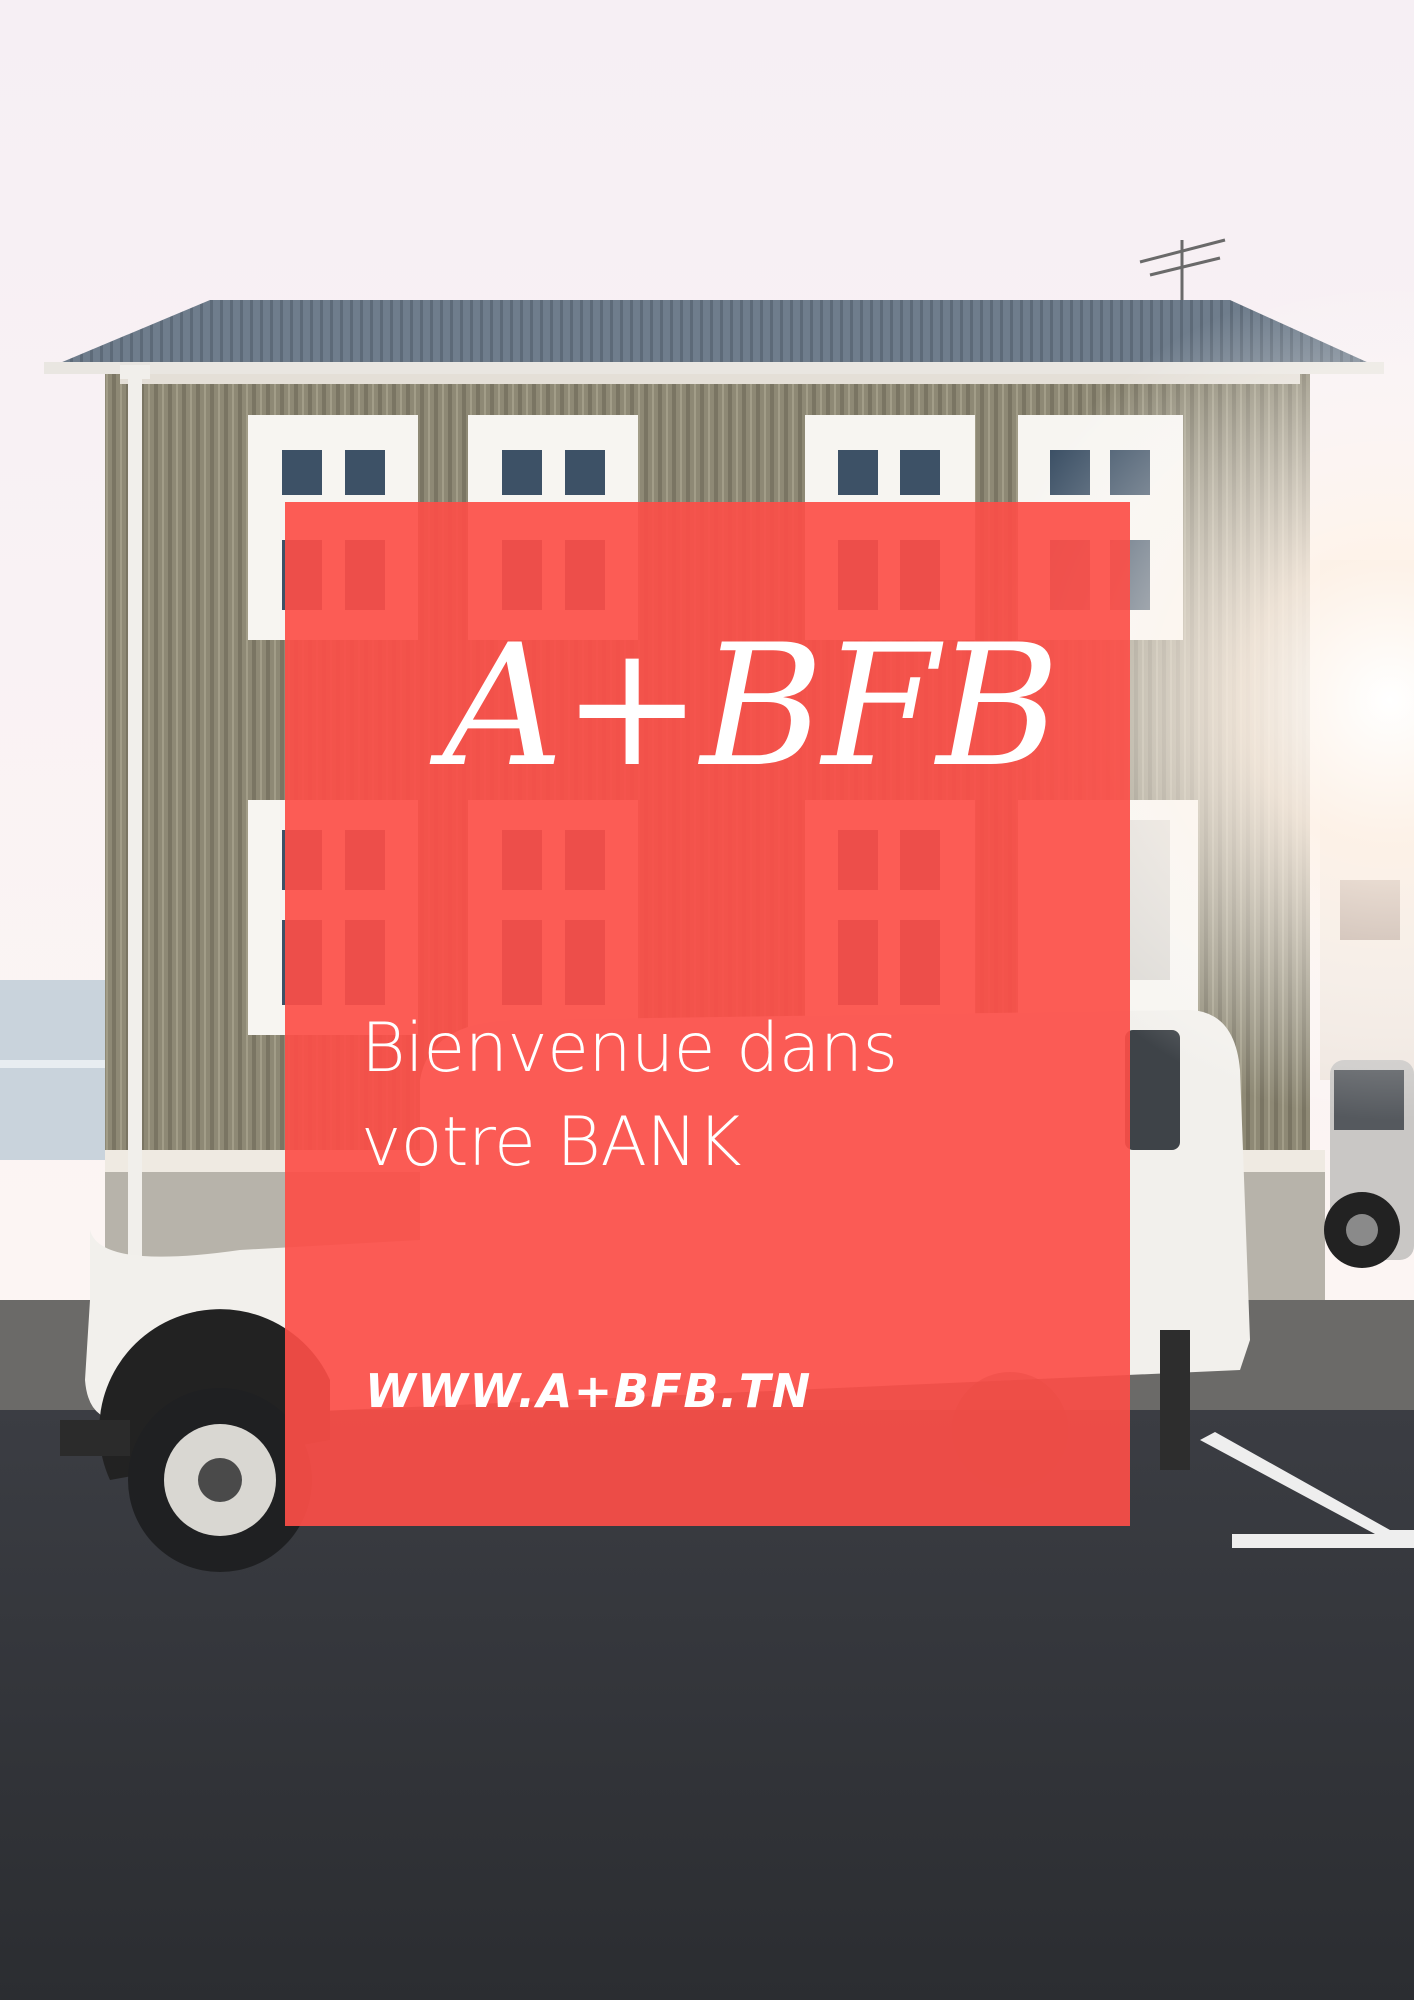  I want to click on welcome-line-2: votre BANK, so click(551, 1142).